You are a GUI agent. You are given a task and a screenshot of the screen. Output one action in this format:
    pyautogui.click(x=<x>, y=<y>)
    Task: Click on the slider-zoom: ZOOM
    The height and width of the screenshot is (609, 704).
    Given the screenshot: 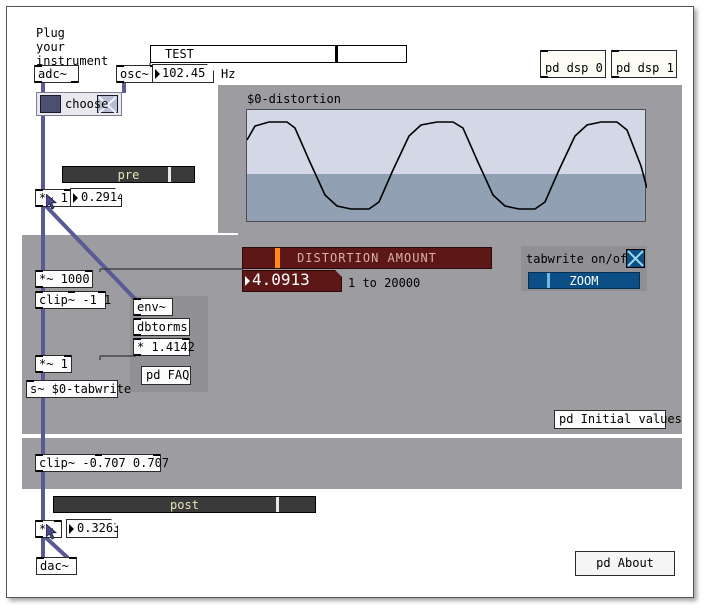 What is the action you would take?
    pyautogui.click(x=584, y=280)
    